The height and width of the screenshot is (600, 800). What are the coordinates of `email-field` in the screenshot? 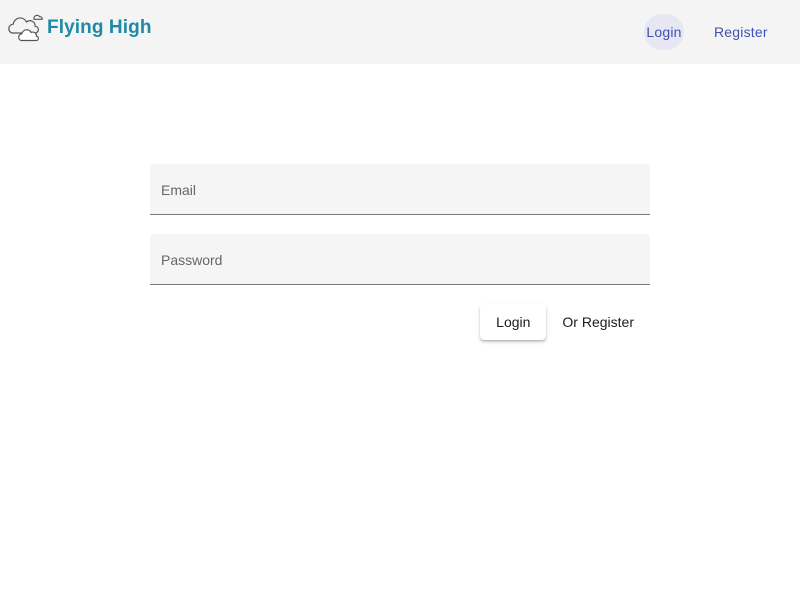 It's located at (400, 189).